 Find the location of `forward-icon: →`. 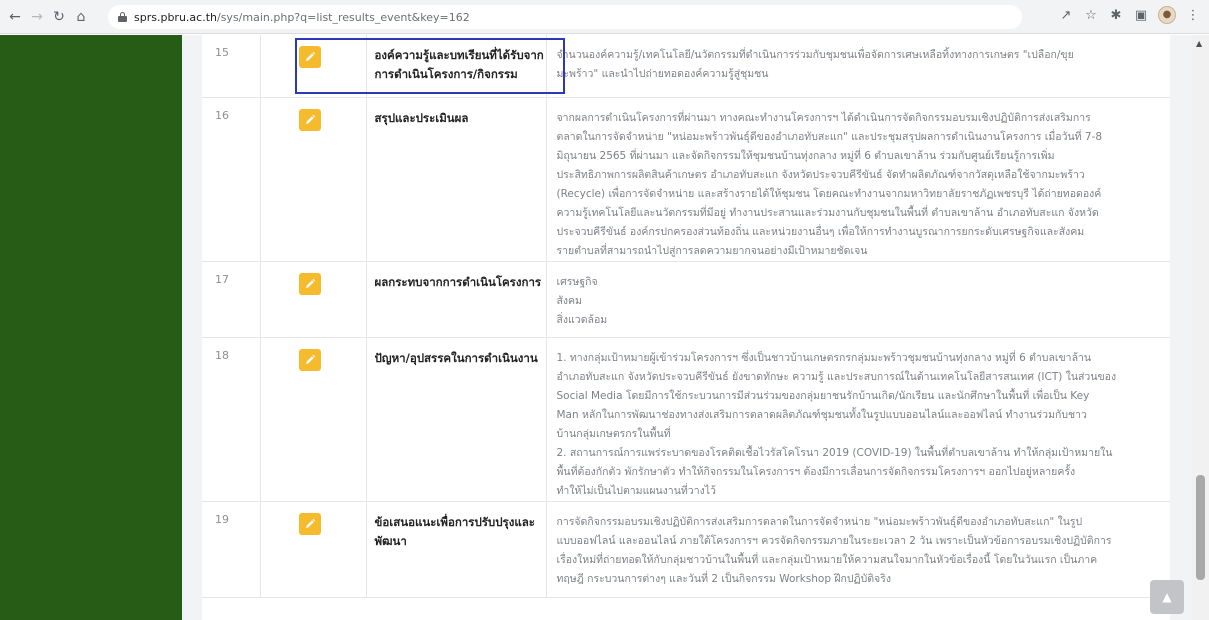

forward-icon: → is located at coordinates (37, 17).